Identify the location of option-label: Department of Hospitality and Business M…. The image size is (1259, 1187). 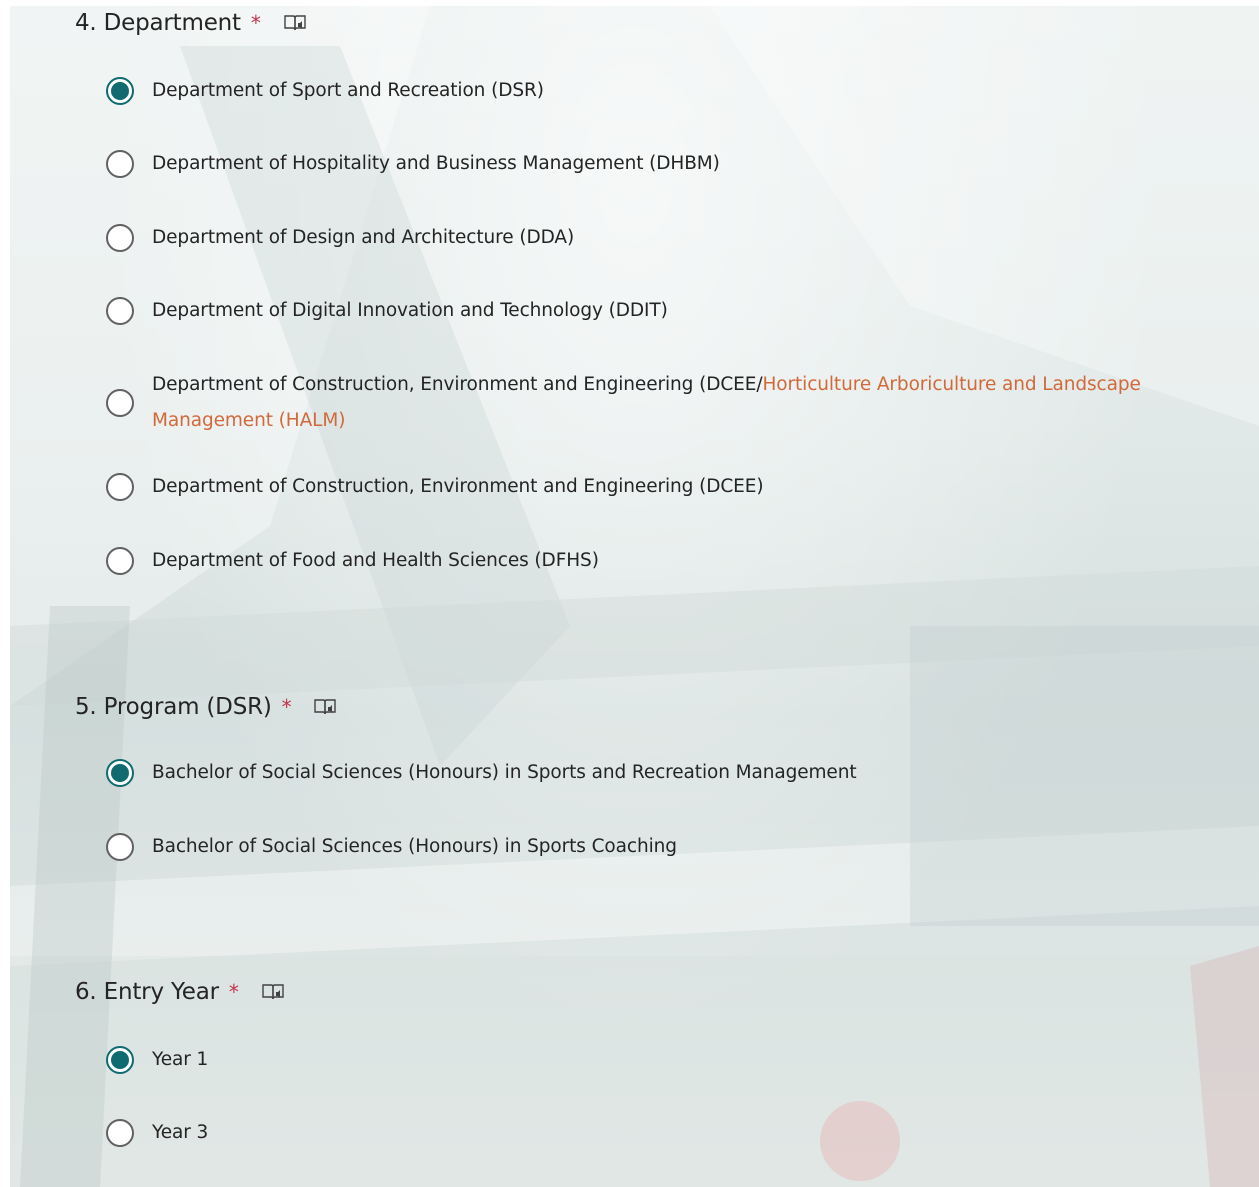
(436, 163).